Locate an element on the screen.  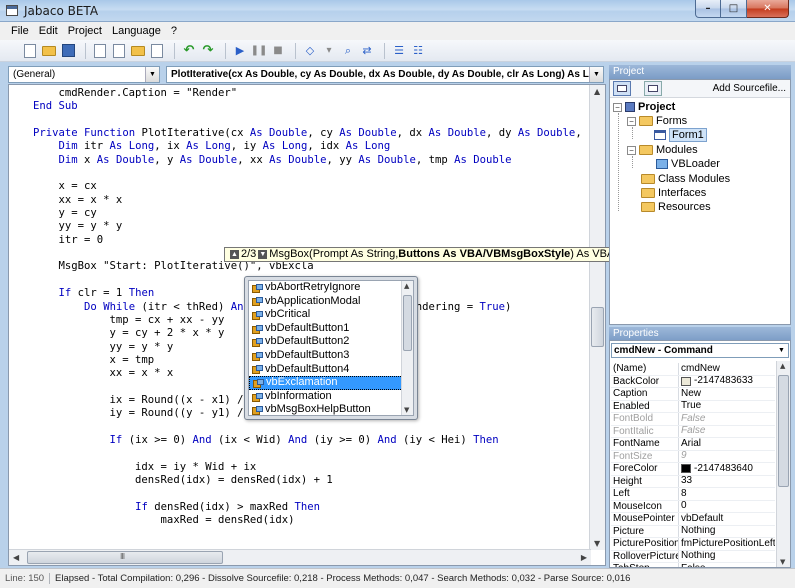
object-combo: (General) ▼ is located at coordinates (84, 74).